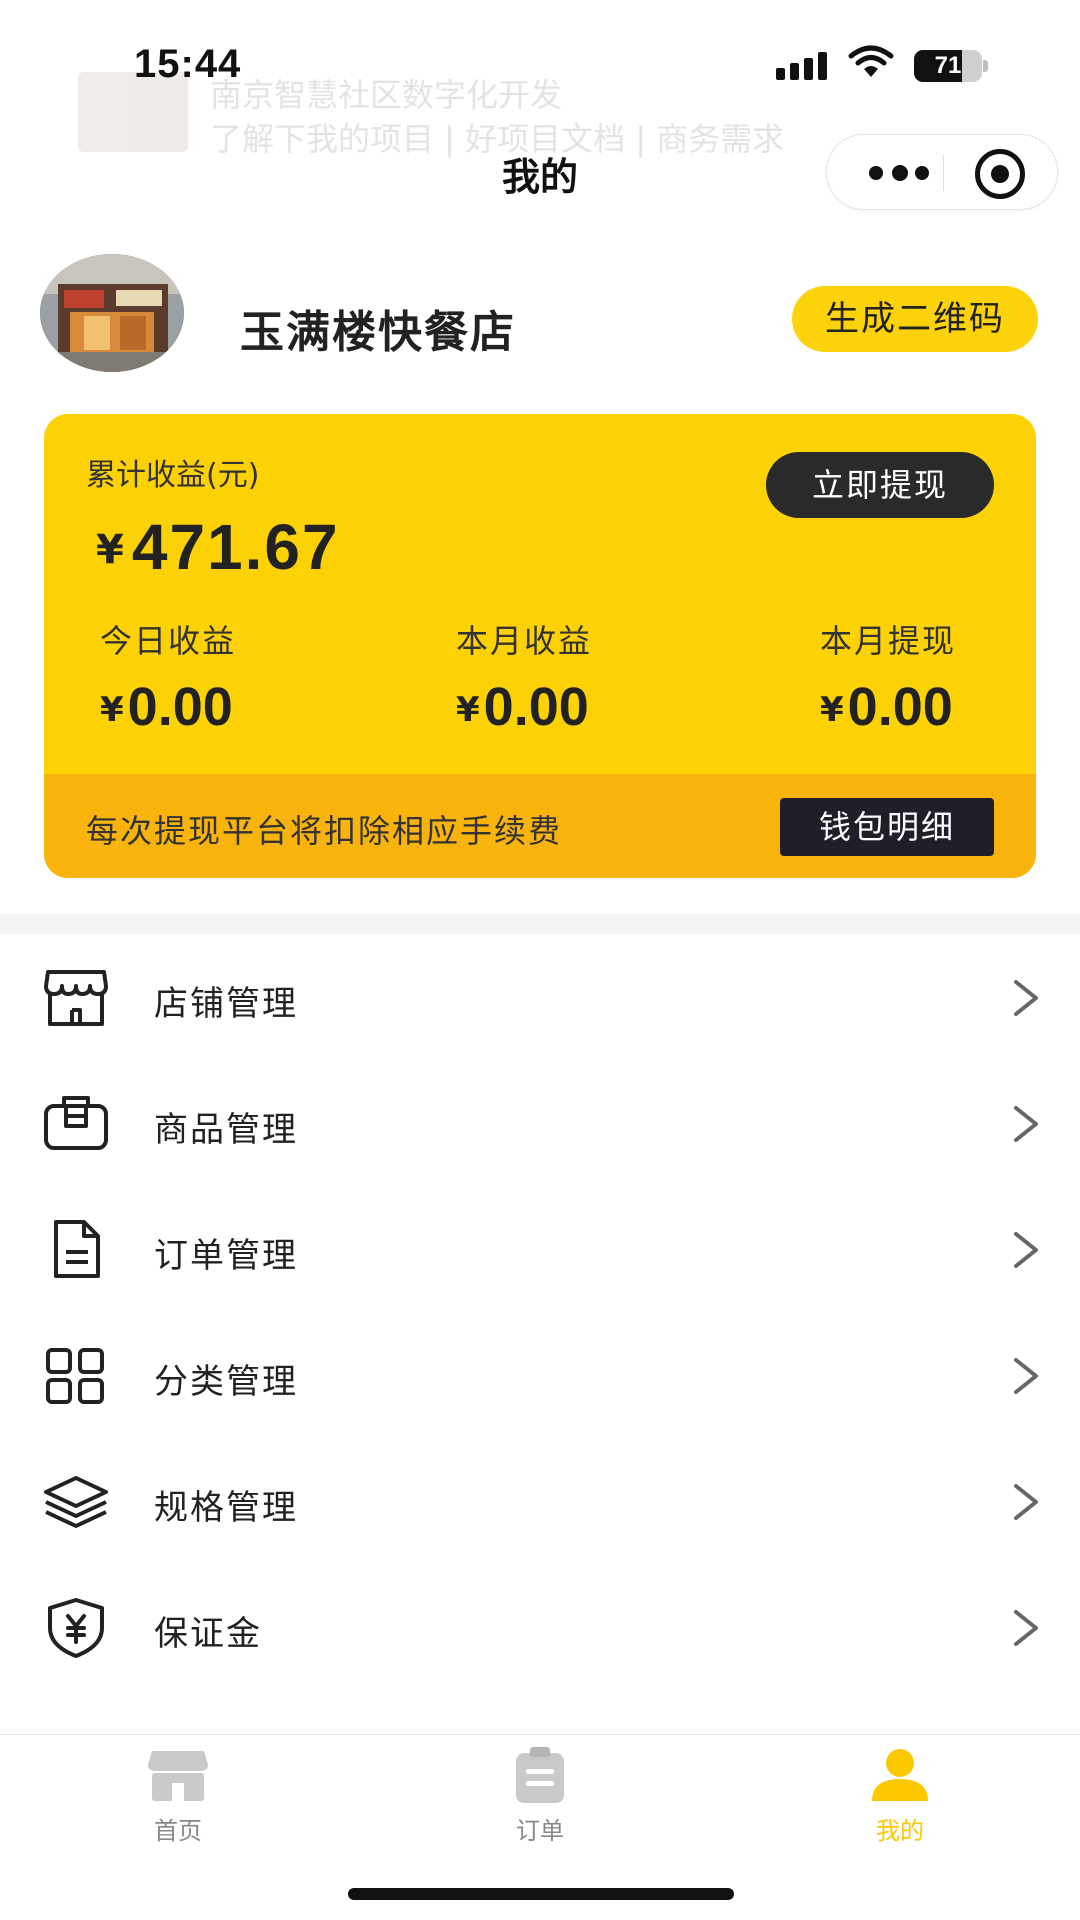 This screenshot has width=1080, height=1920. I want to click on more-dots-icon, so click(899, 173).